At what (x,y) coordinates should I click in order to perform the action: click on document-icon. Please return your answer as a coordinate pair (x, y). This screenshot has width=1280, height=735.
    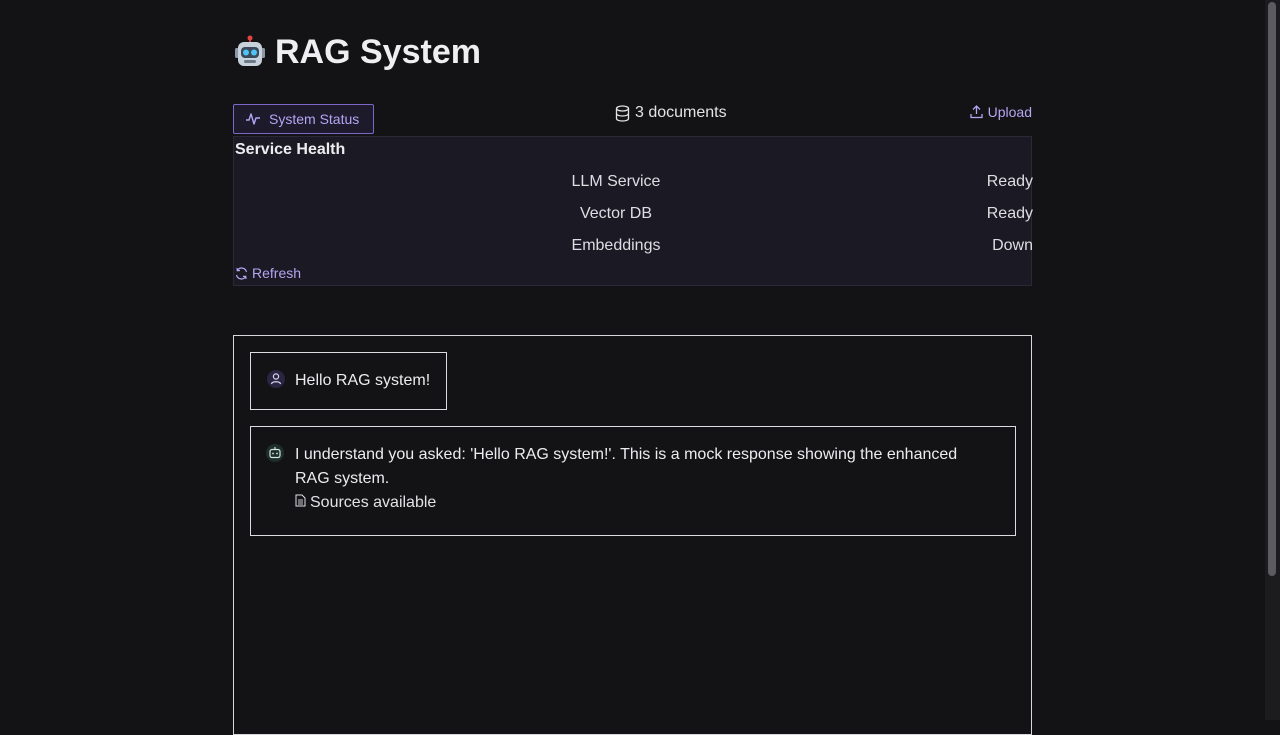
    Looking at the image, I should click on (300, 500).